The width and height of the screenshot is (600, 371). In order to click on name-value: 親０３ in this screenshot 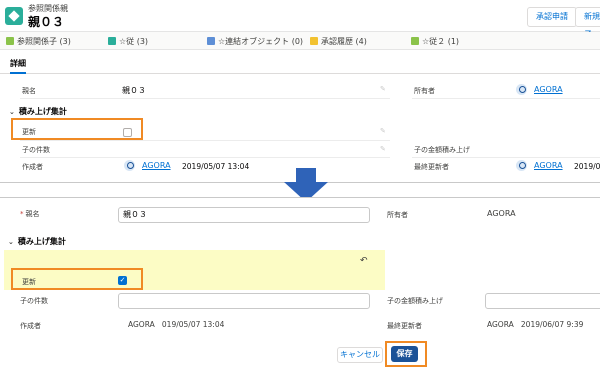, I will do `click(134, 90)`.